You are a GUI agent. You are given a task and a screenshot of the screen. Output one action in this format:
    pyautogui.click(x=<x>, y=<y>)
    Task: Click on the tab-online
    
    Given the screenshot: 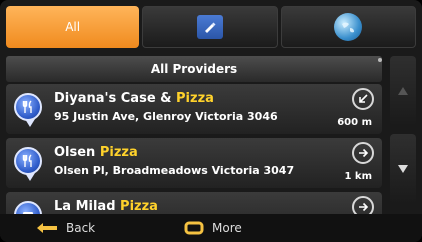 What is the action you would take?
    pyautogui.click(x=348, y=27)
    